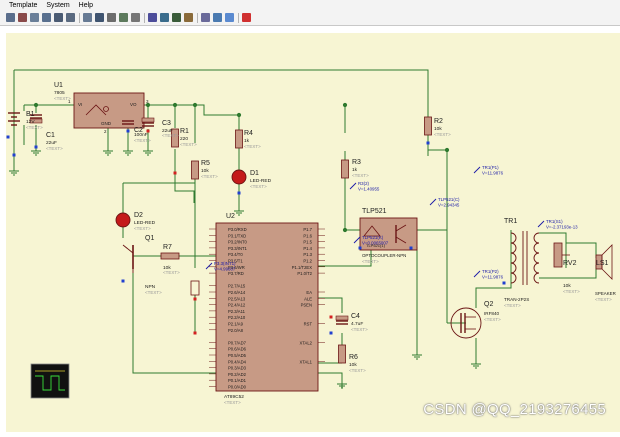 The image size is (620, 437). Describe the element at coordinates (605, 293) in the screenshot. I see `component-value-ls1: SPEAKER` at that location.